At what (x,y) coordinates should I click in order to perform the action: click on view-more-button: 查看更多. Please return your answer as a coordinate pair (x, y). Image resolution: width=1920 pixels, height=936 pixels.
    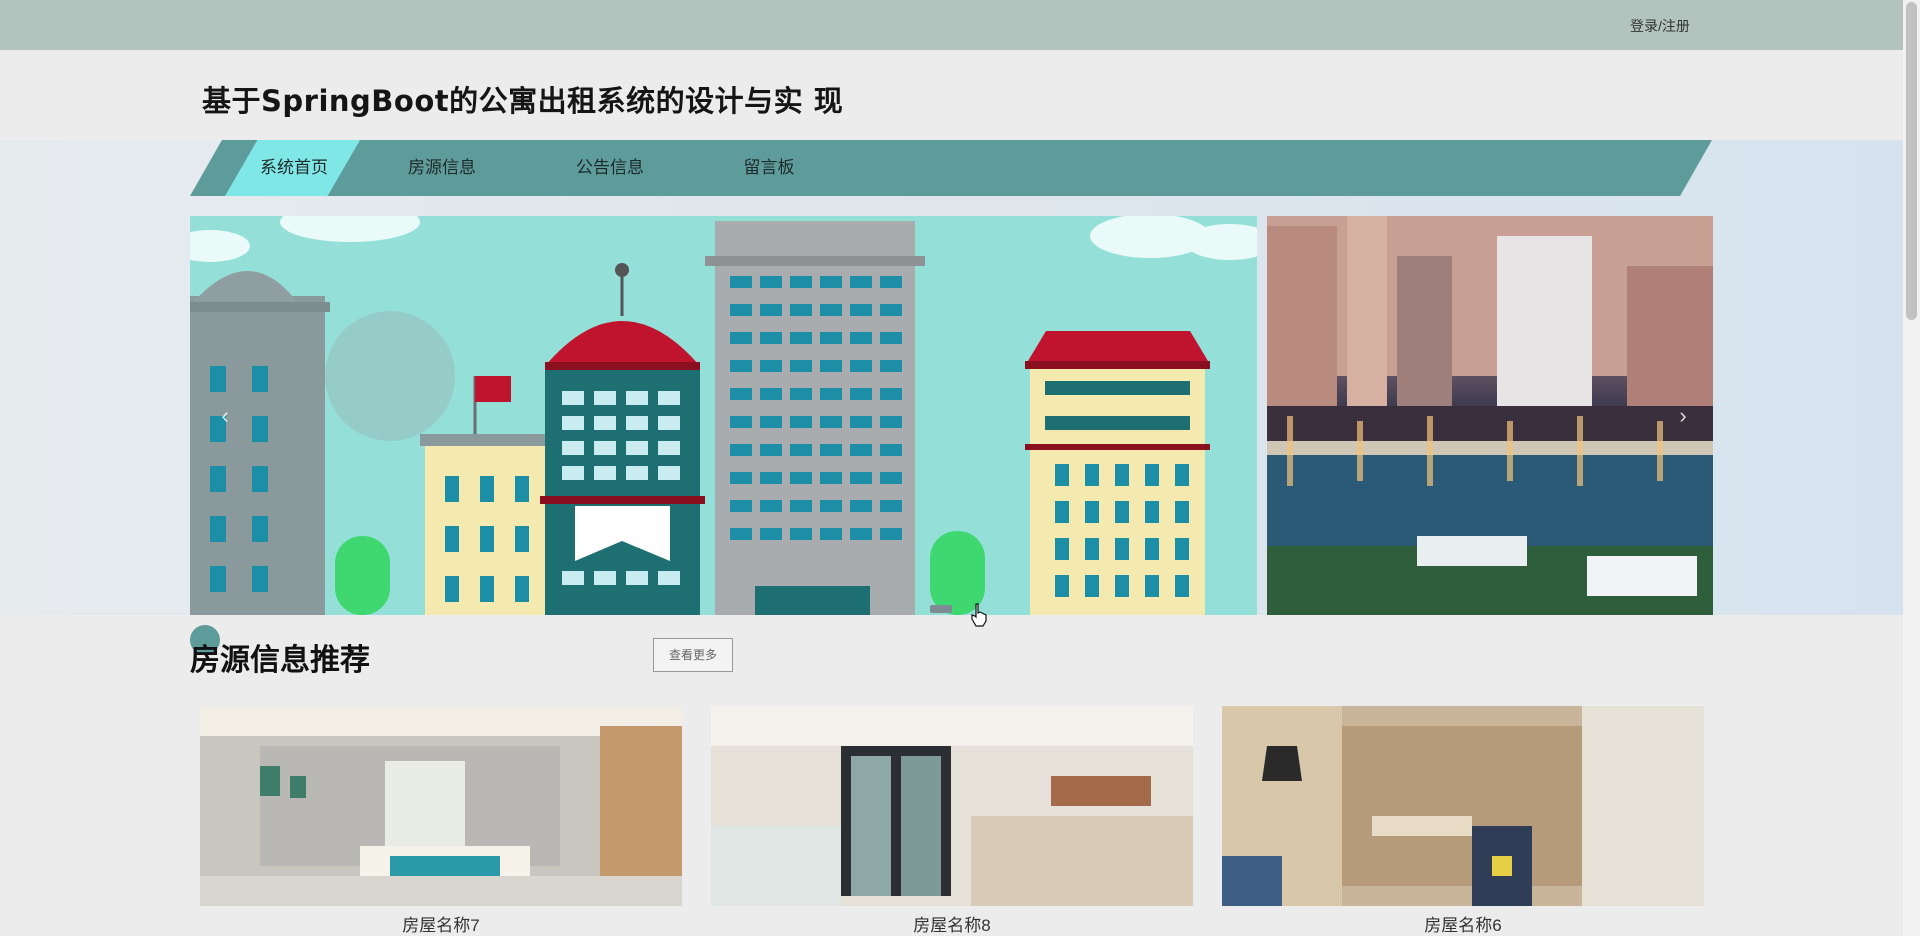
    Looking at the image, I should click on (693, 655).